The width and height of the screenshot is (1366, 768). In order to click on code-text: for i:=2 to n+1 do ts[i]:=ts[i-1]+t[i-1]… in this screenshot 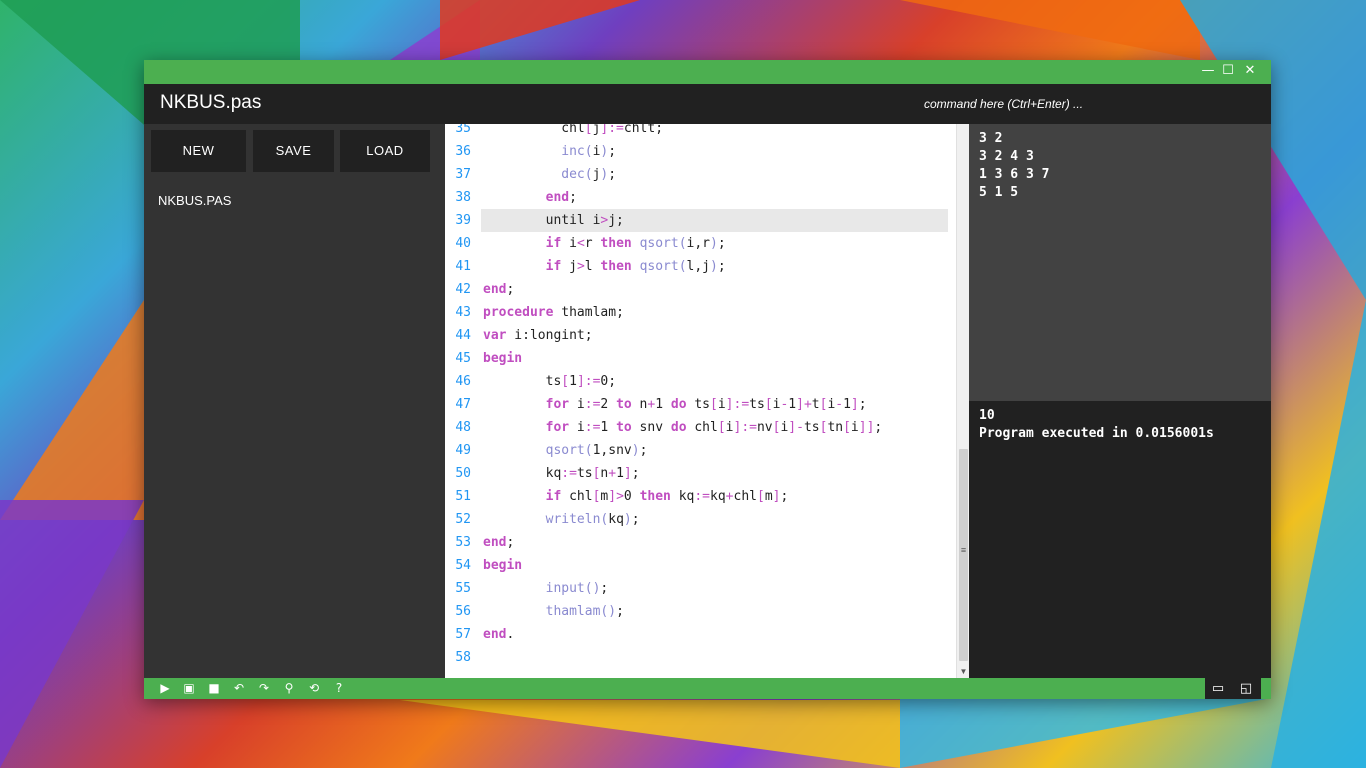, I will do `click(675, 404)`.